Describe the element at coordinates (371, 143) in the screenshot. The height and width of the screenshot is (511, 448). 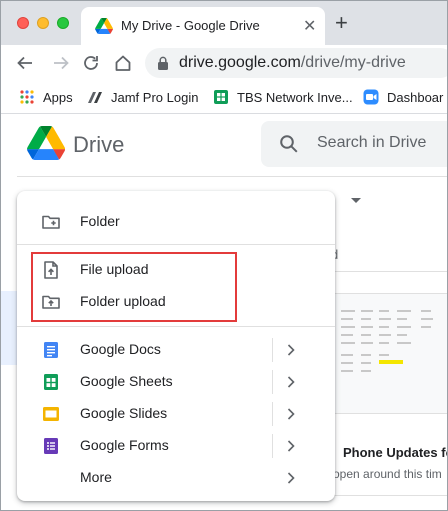
I see `search-input: Search in Drive` at that location.